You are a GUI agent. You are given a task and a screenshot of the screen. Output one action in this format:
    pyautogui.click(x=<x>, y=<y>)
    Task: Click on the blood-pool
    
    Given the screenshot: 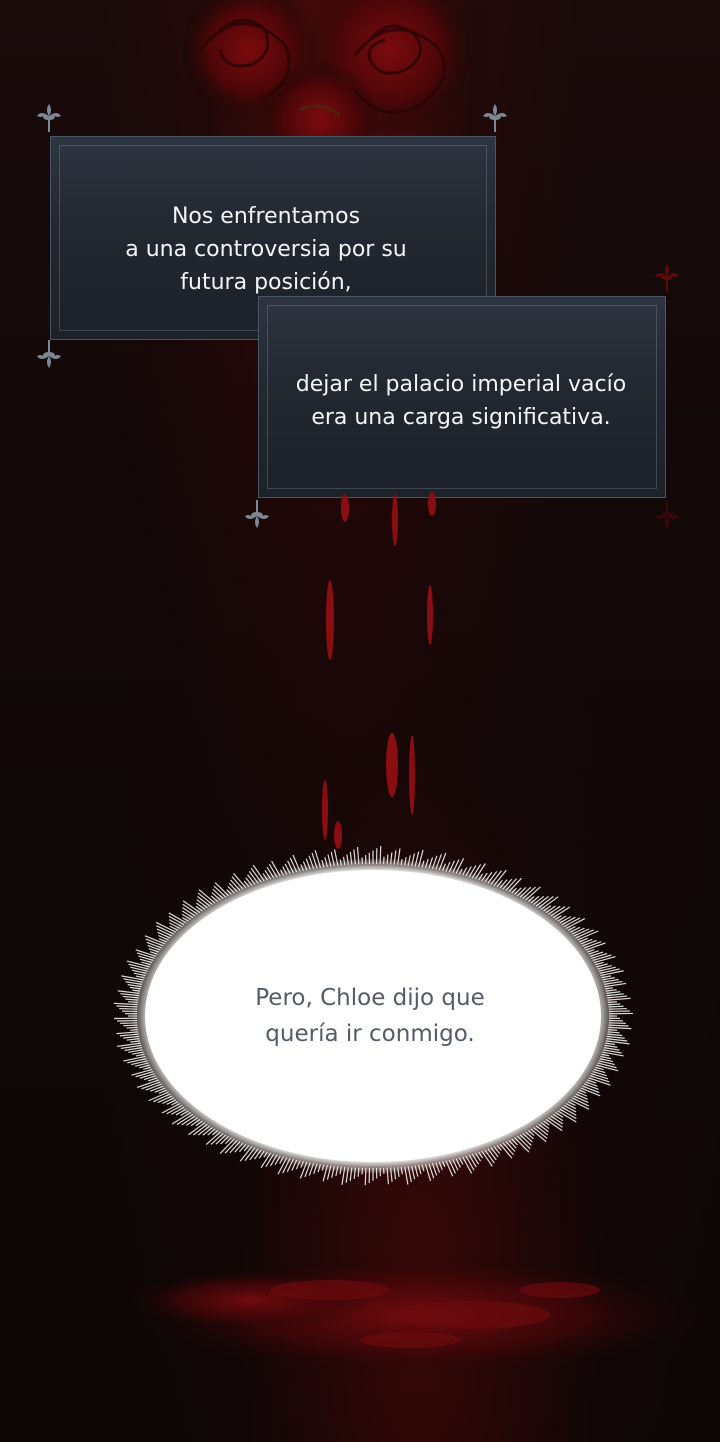 What is the action you would take?
    pyautogui.click(x=415, y=1315)
    